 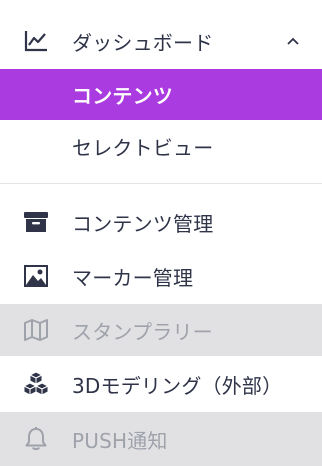 I want to click on menu-item-contents-manage: コンテンツ管理, so click(x=161, y=222).